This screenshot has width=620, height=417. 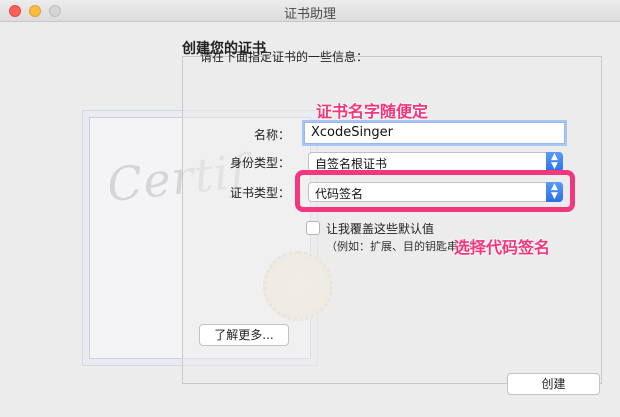 I want to click on override-checkbox, so click(x=313, y=228).